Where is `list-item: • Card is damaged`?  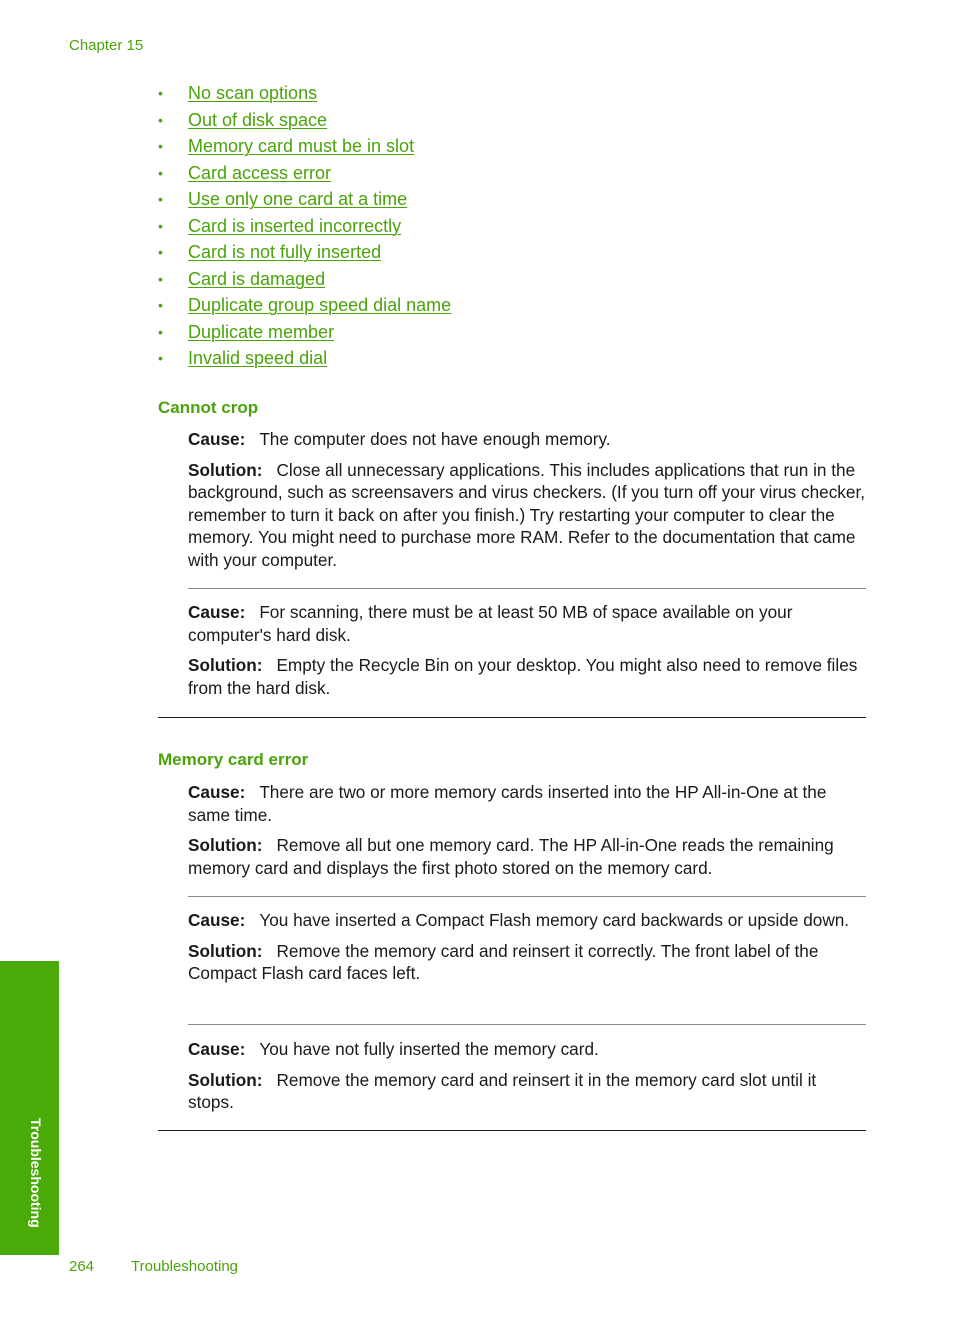 list-item: • Card is damaged is located at coordinates (304, 279).